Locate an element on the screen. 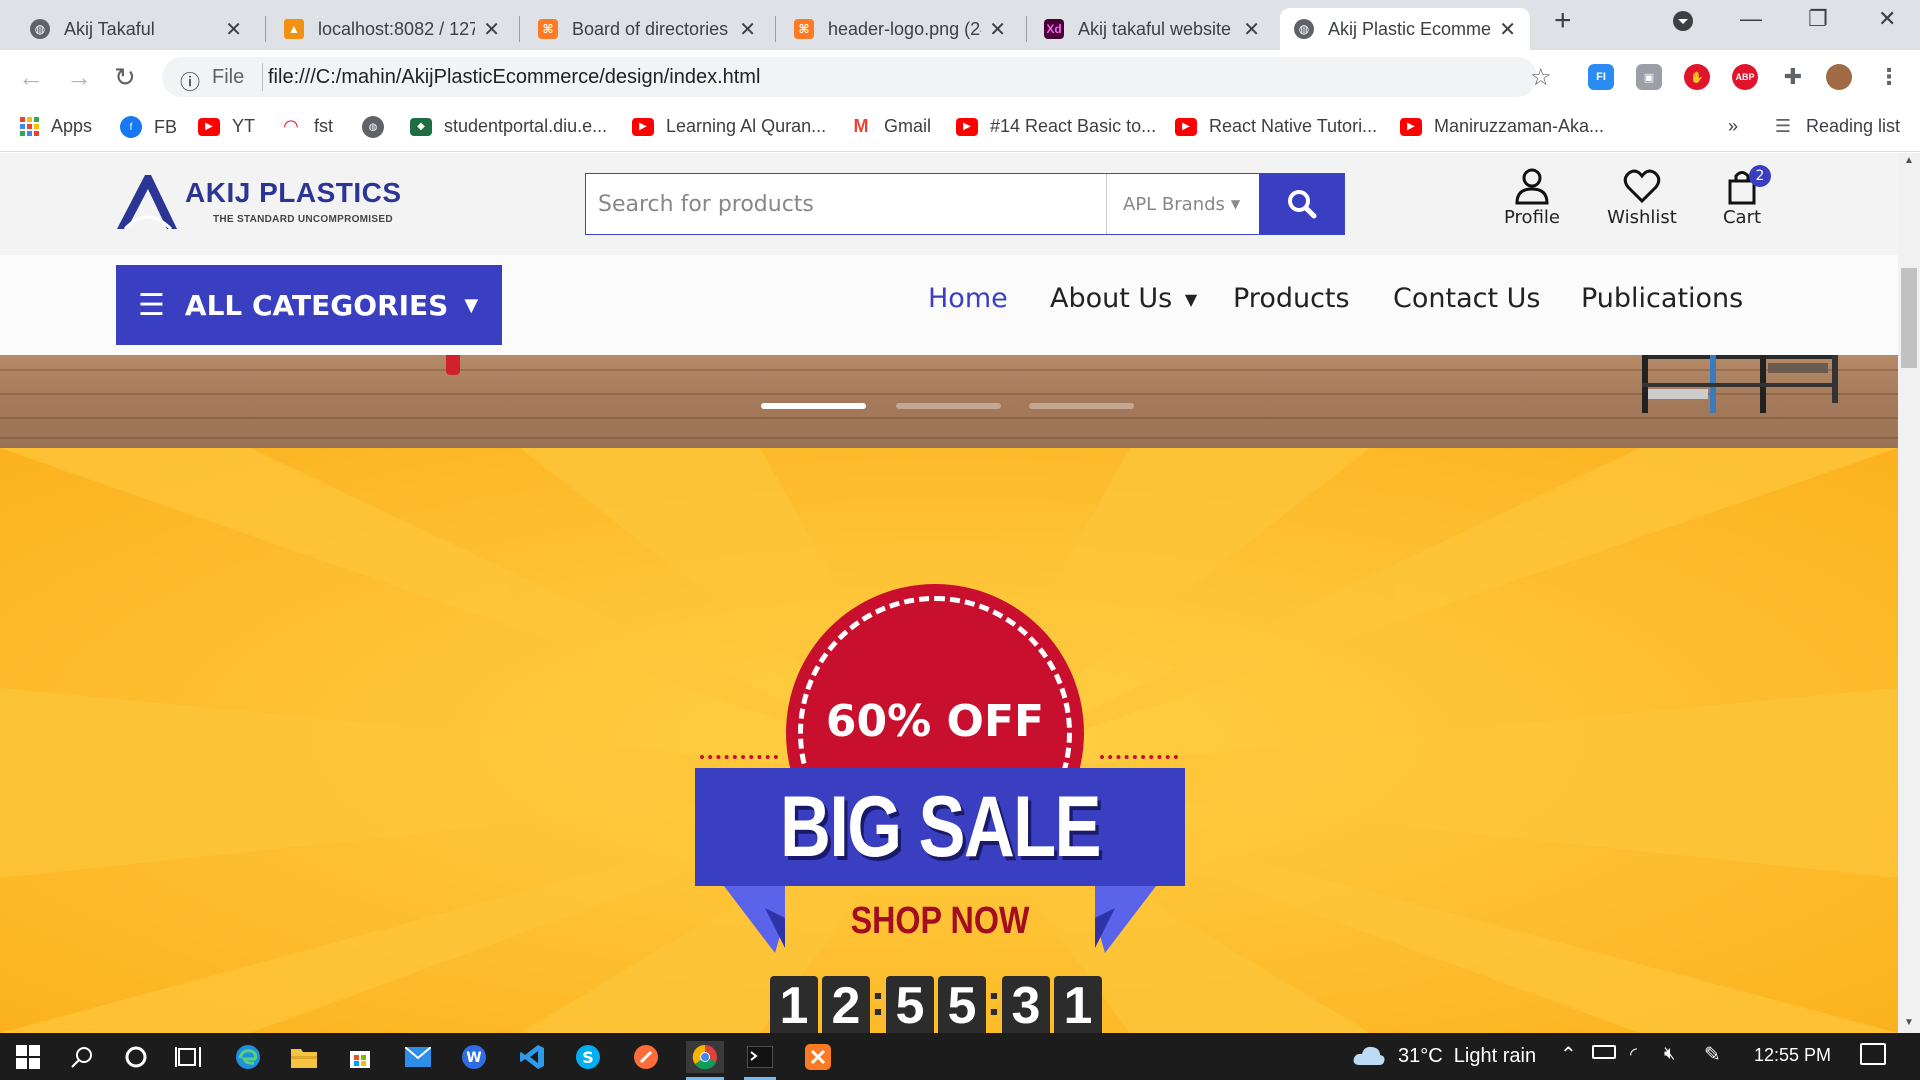 The image size is (1920, 1080). battery-icon is located at coordinates (1604, 1052).